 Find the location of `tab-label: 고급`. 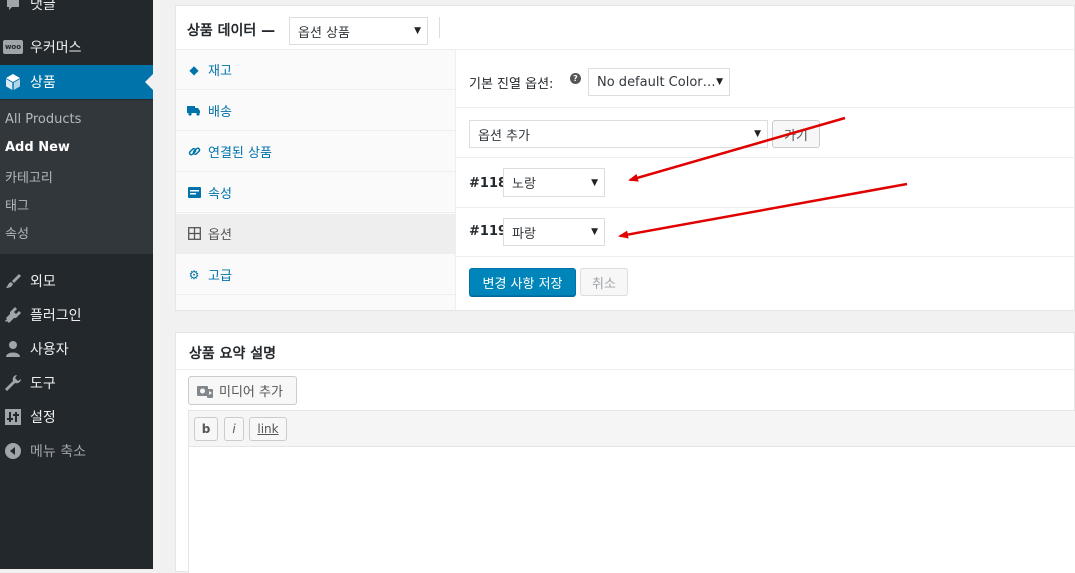

tab-label: 고급 is located at coordinates (220, 276).